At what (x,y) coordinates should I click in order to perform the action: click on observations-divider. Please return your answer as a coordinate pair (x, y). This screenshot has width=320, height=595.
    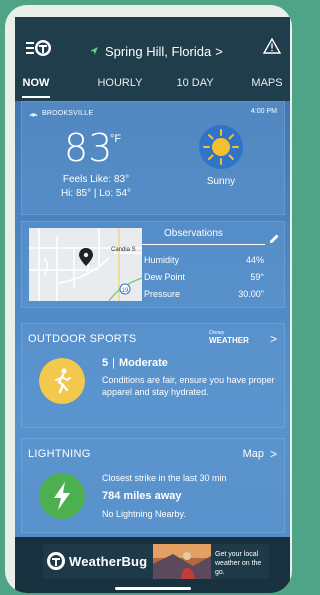
    Looking at the image, I should click on (202, 244).